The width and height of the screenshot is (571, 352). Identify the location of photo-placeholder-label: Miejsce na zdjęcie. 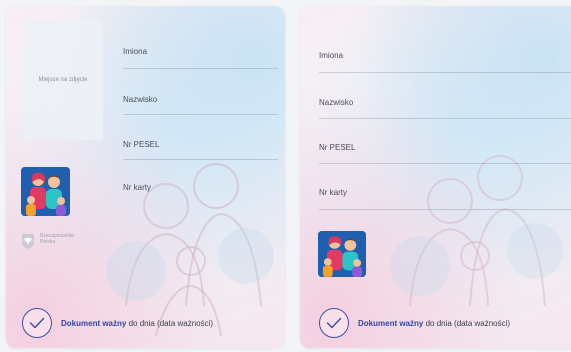
(63, 80).